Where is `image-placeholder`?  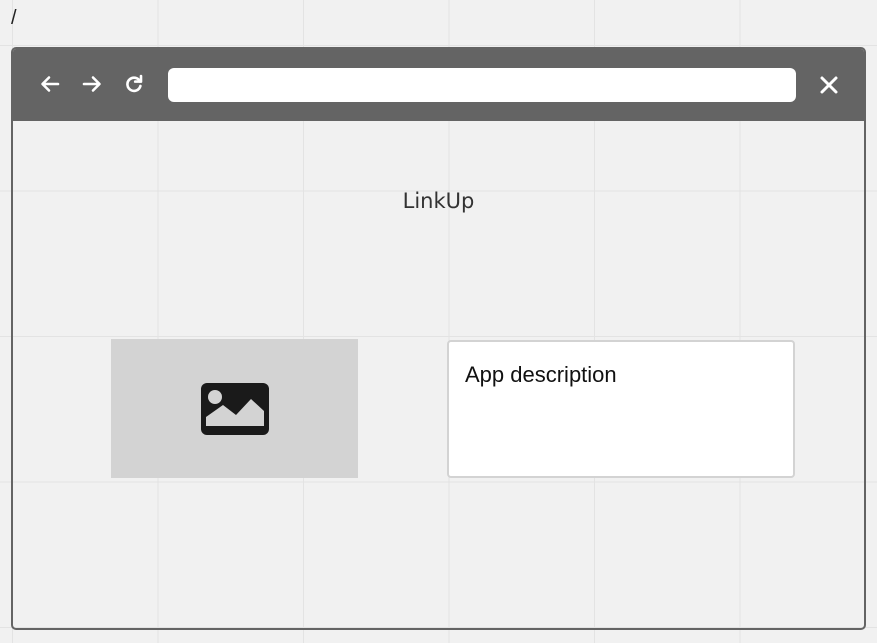 image-placeholder is located at coordinates (234, 408).